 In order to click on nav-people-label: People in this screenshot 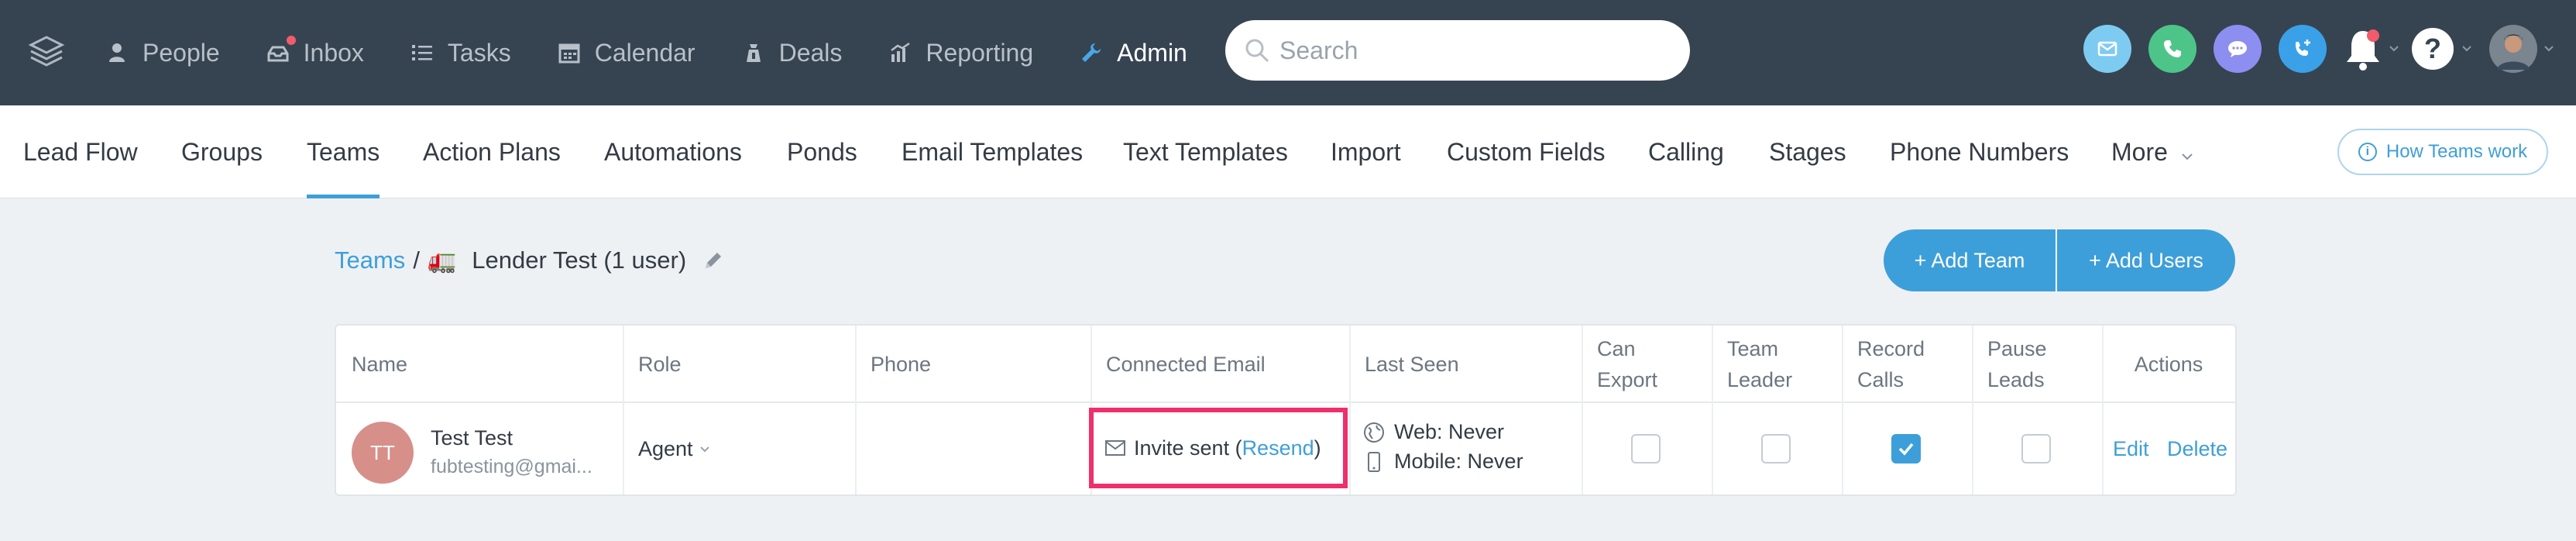, I will do `click(181, 52)`.